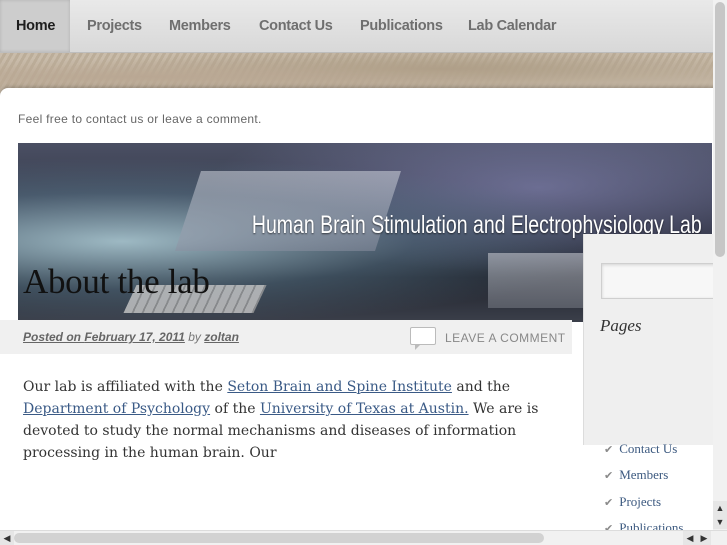 The width and height of the screenshot is (727, 545). What do you see at coordinates (661, 281) in the screenshot?
I see `search-input` at bounding box center [661, 281].